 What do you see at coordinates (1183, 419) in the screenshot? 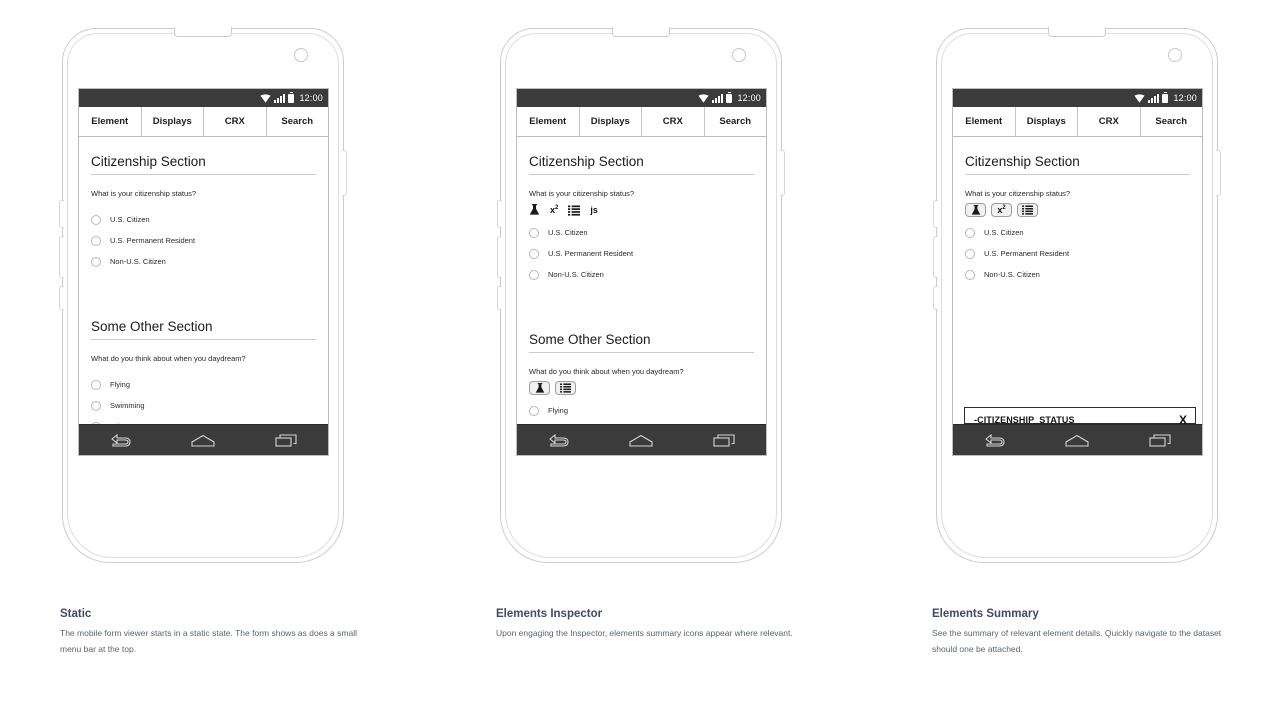
I see `close-icon: X` at bounding box center [1183, 419].